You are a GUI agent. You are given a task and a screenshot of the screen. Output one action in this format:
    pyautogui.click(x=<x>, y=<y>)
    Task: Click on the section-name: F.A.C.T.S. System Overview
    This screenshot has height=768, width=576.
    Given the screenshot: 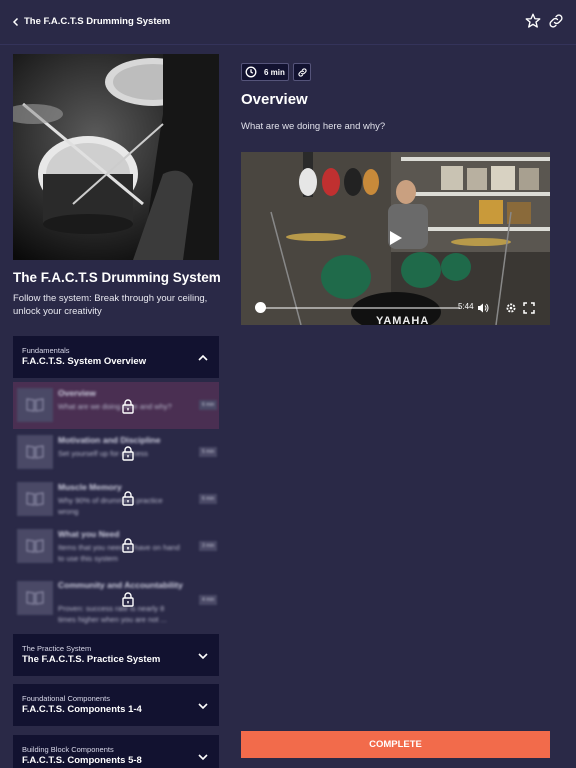 What is the action you would take?
    pyautogui.click(x=84, y=361)
    